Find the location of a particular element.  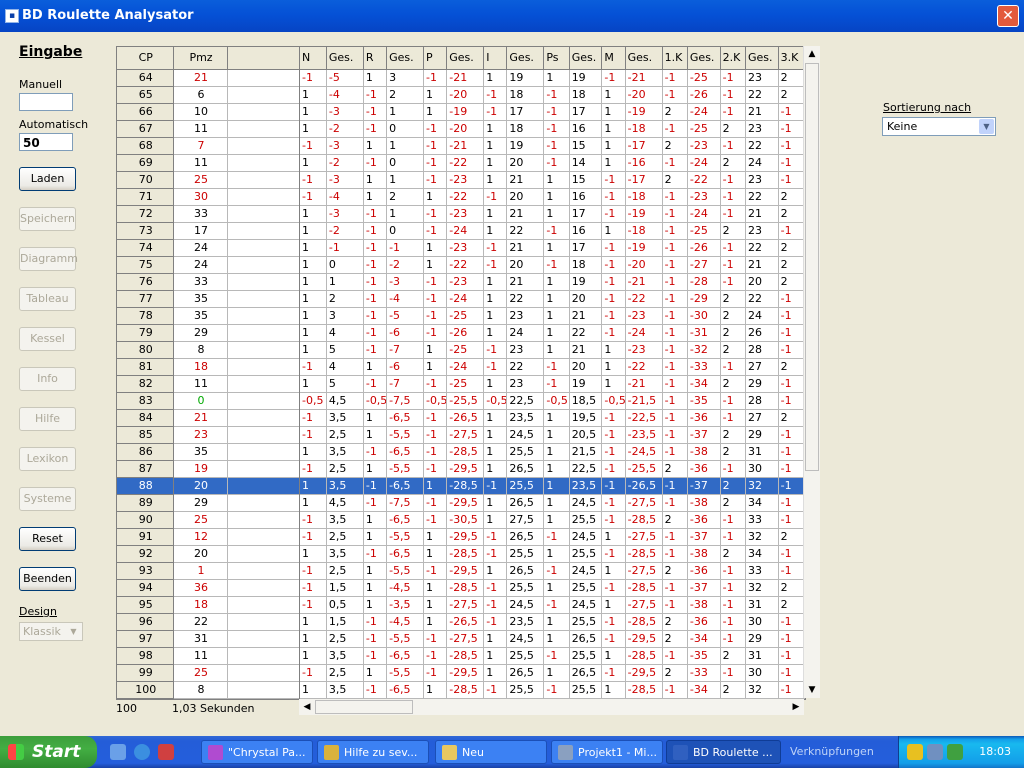

media-icon is located at coordinates (166, 752).